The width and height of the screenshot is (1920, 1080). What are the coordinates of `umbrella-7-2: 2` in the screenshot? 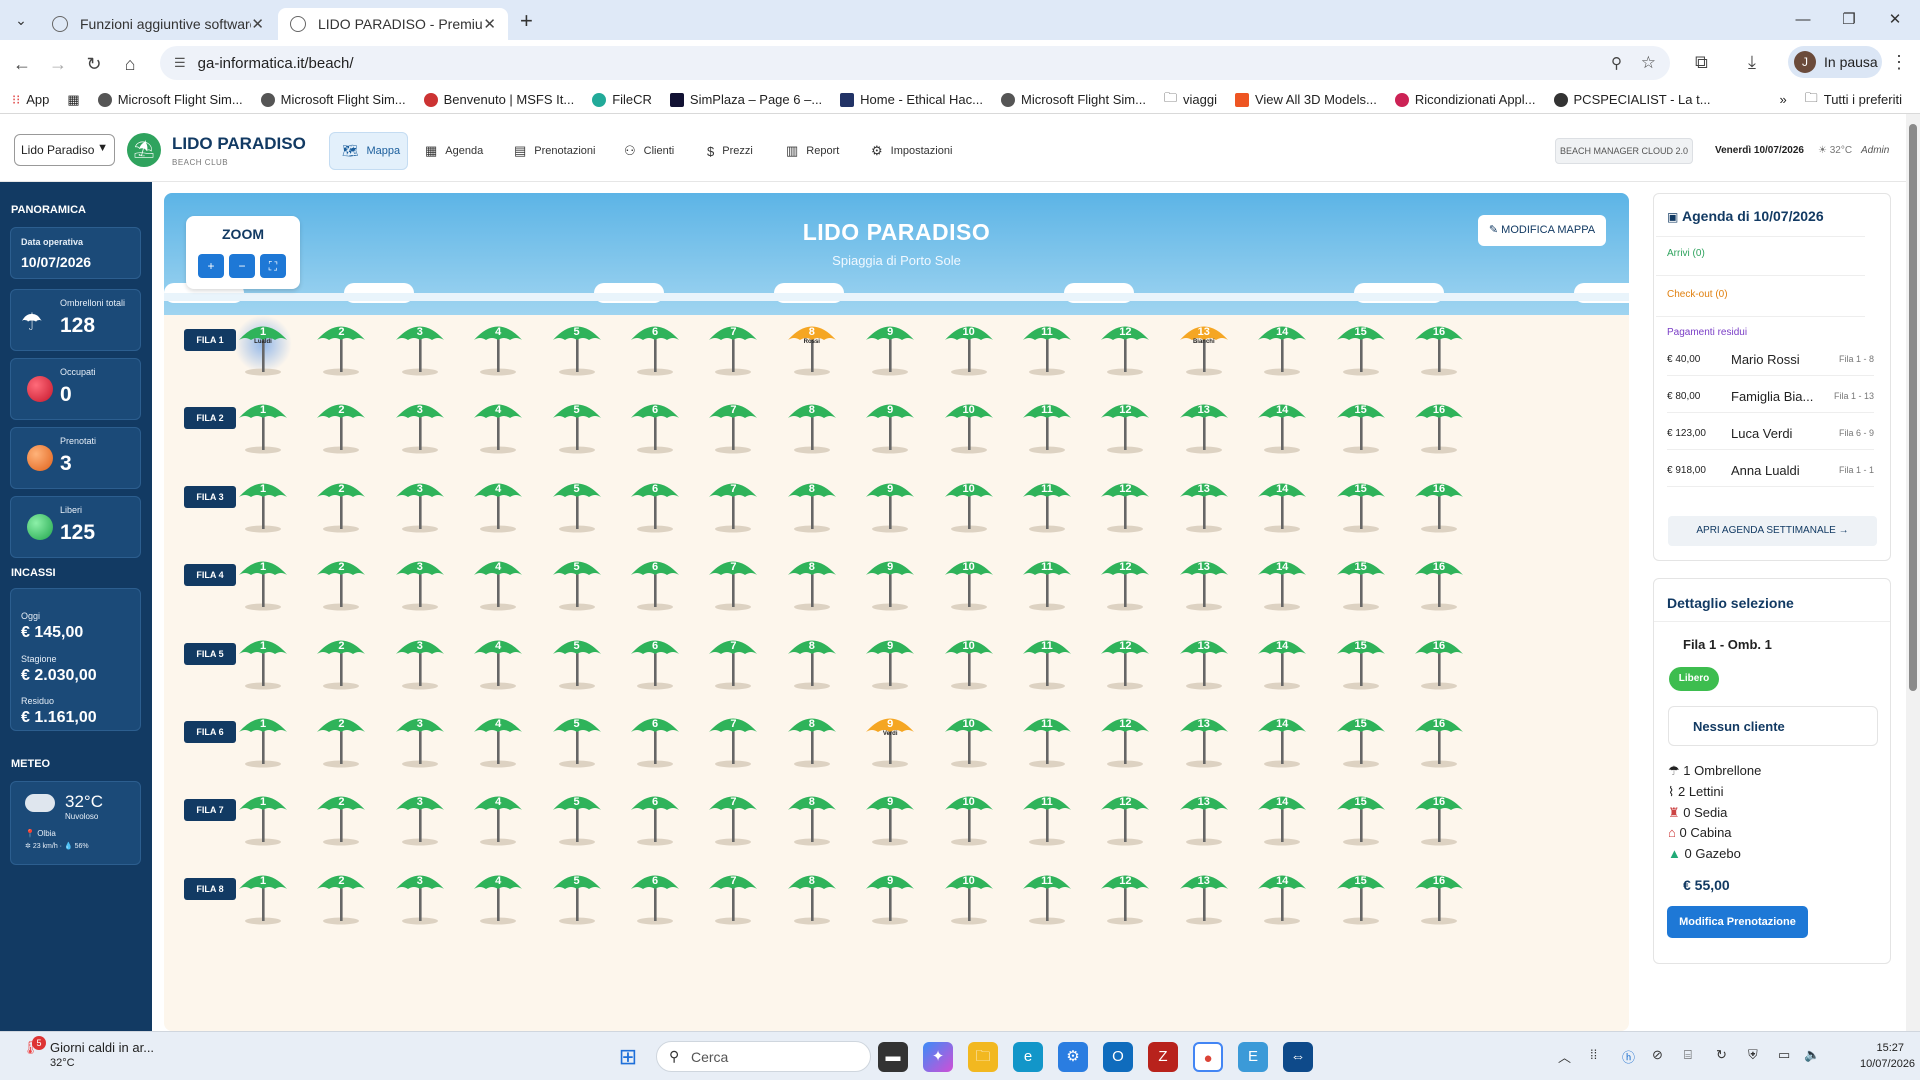 It's located at (341, 819).